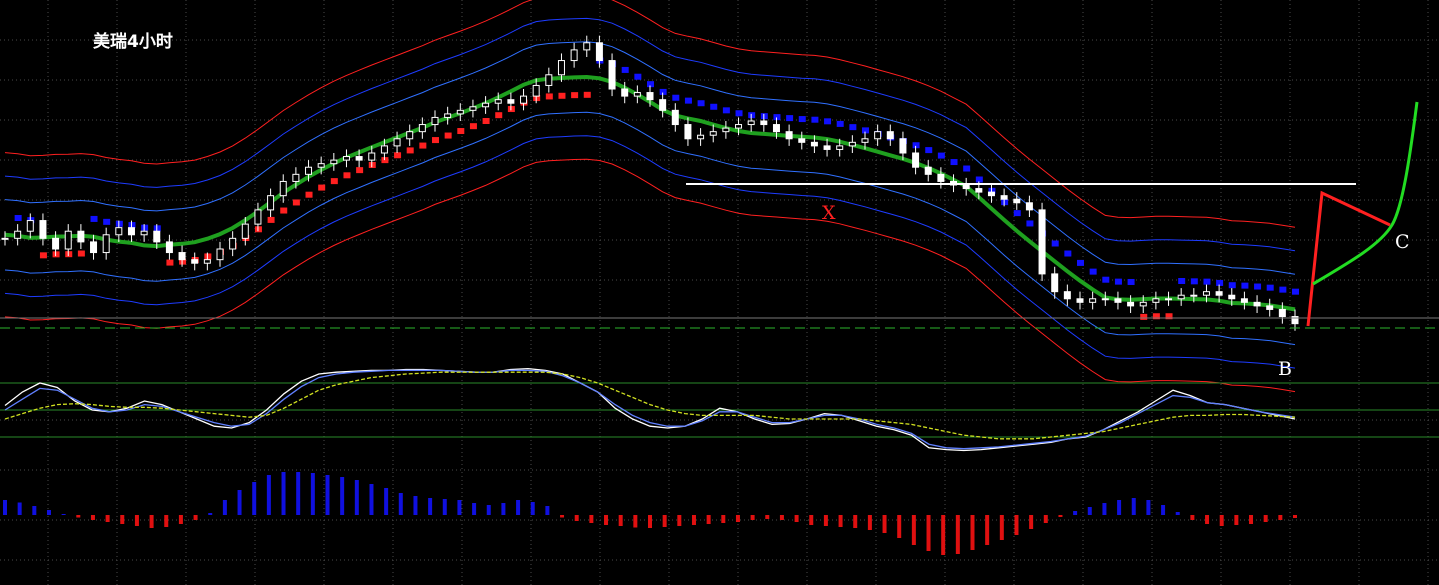 The image size is (1439, 585). Describe the element at coordinates (1365, 193) in the screenshot. I see `projection-green-curve` at that location.